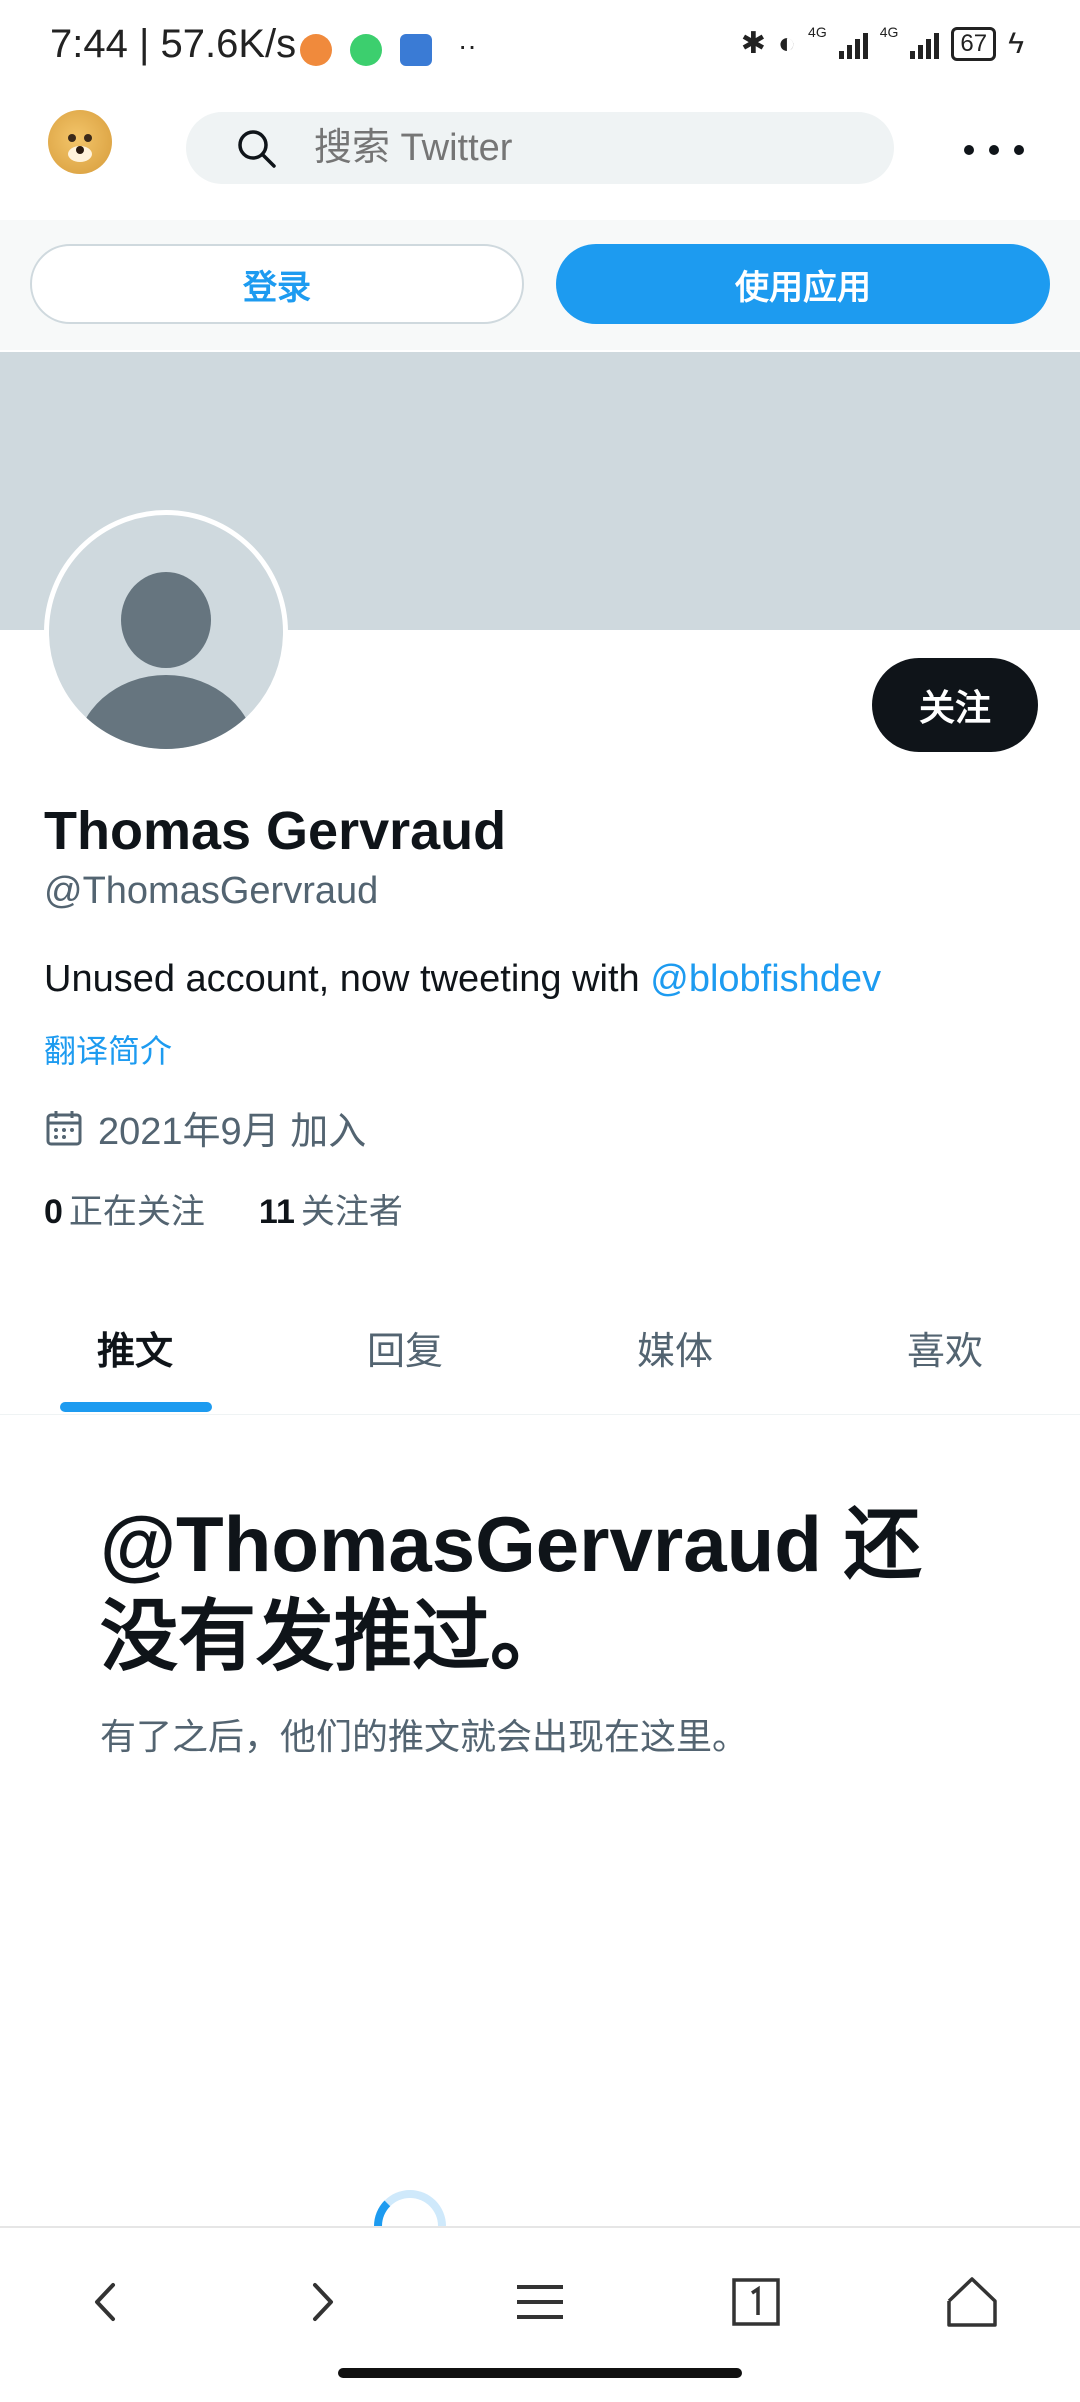 This screenshot has height=2402, width=1080. I want to click on empty-state-subtitle: 有了之后，他们的推文就会出现在这里。, so click(424, 1736).